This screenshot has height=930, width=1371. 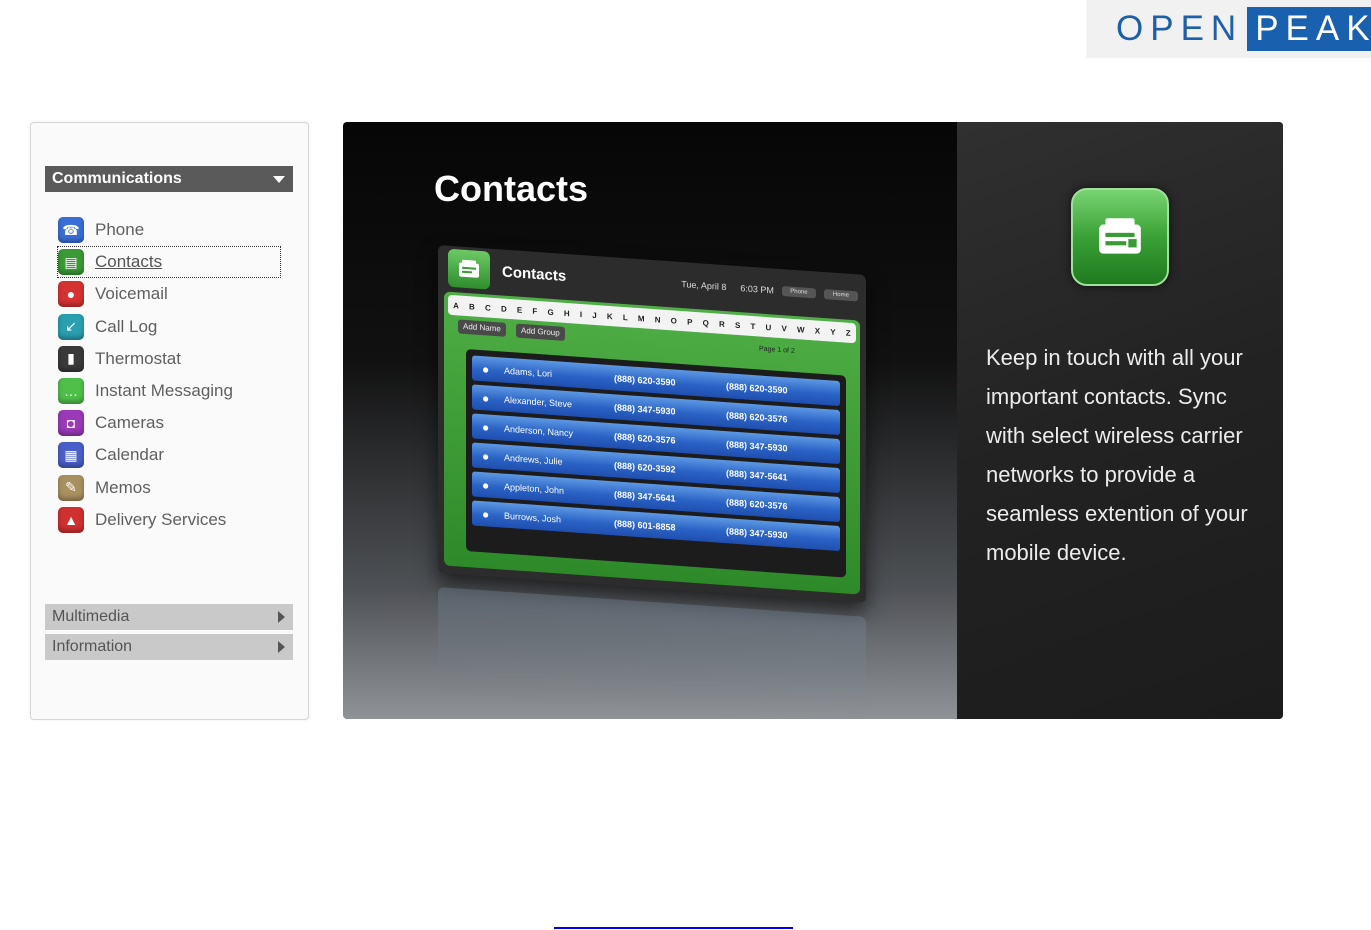 What do you see at coordinates (540, 332) in the screenshot?
I see `add-group-button: Add Group` at bounding box center [540, 332].